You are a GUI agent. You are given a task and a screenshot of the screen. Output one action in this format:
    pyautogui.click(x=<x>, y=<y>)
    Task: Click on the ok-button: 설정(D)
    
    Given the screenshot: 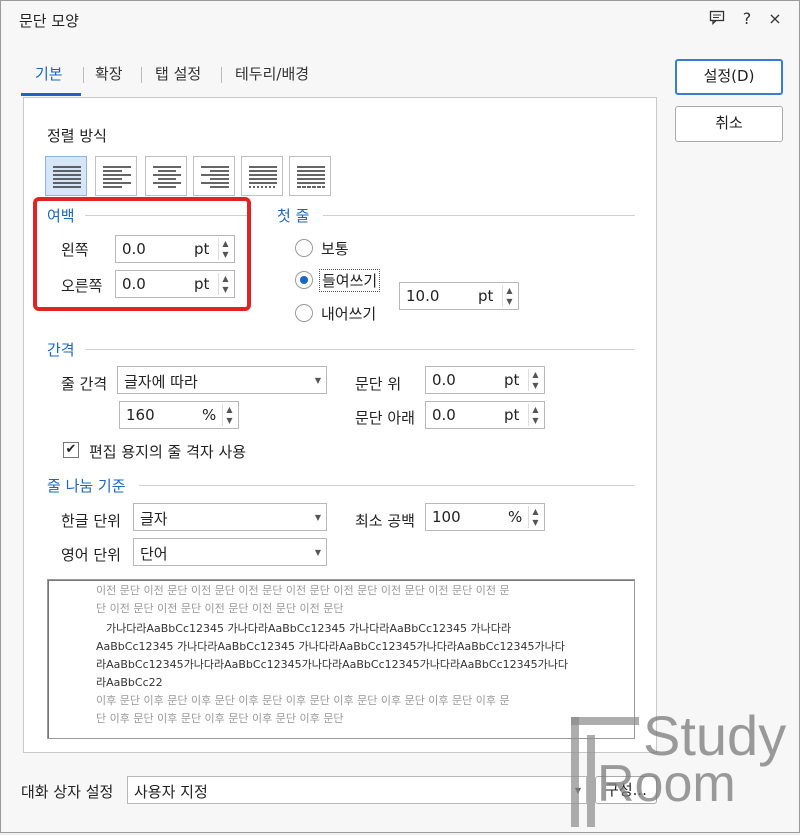 What is the action you would take?
    pyautogui.click(x=729, y=77)
    